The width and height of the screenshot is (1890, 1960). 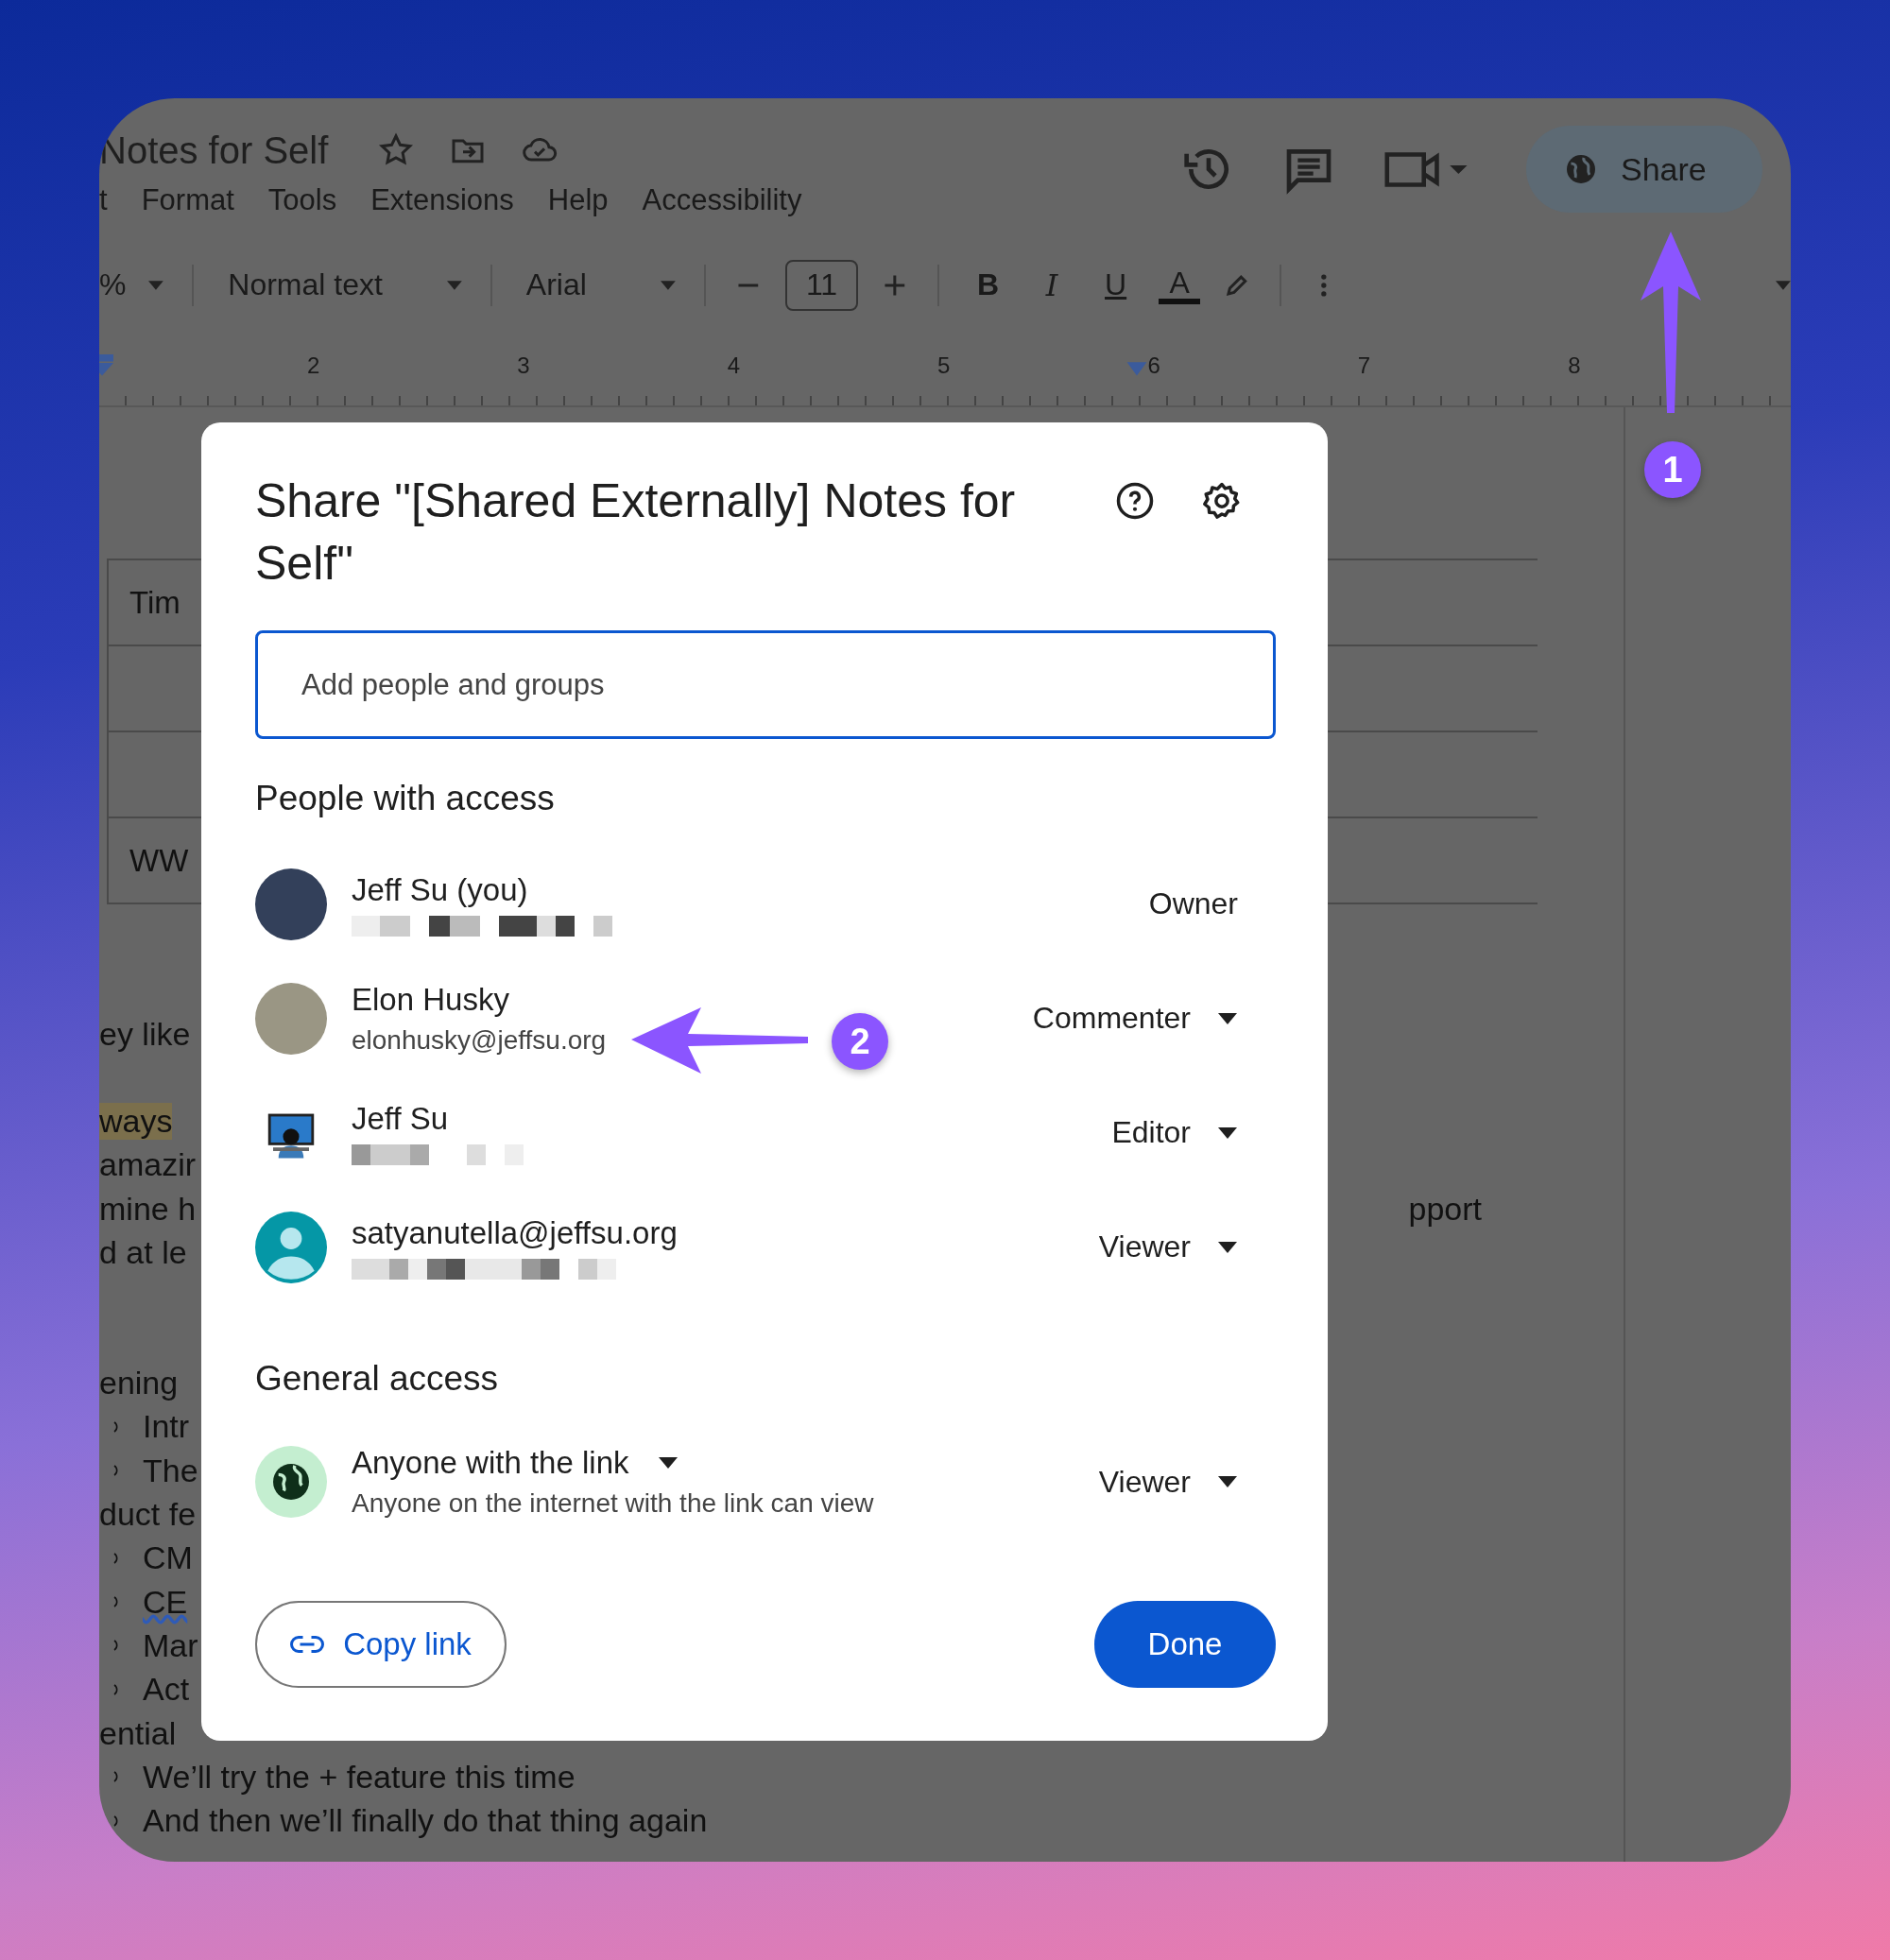 What do you see at coordinates (165, 1602) in the screenshot?
I see `document-text: CE` at bounding box center [165, 1602].